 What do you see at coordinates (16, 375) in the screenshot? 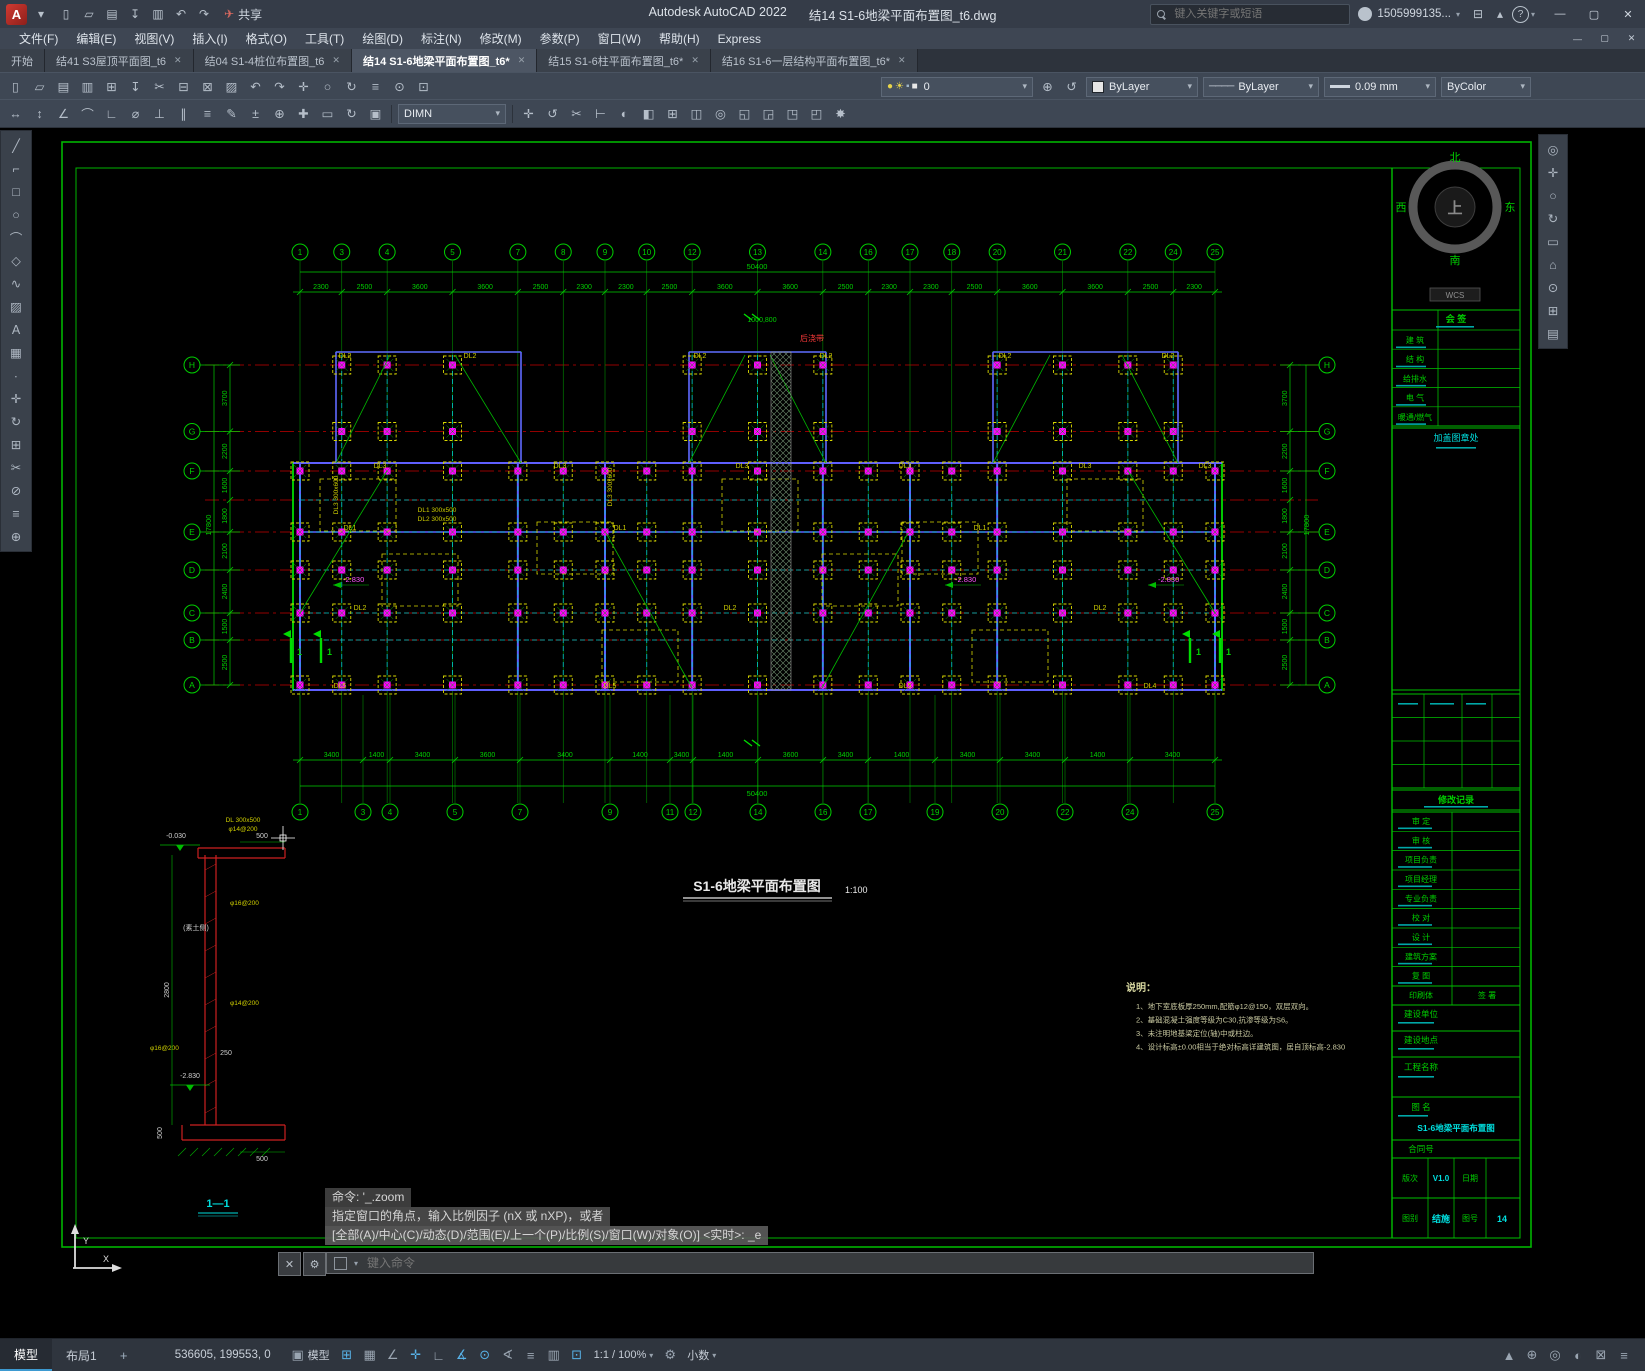
I see `point-tool-icon: ∙` at bounding box center [16, 375].